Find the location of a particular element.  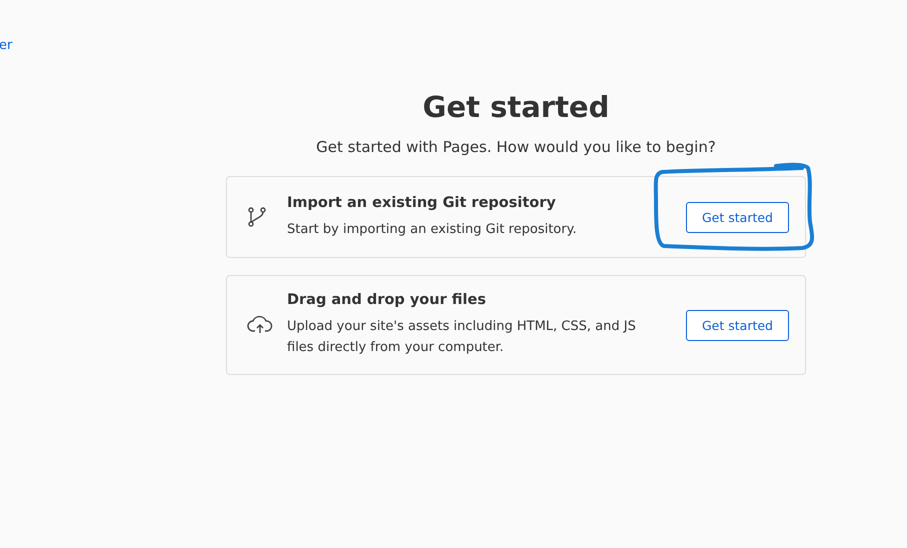

option-title: Import an existing Git repository is located at coordinates (422, 202).